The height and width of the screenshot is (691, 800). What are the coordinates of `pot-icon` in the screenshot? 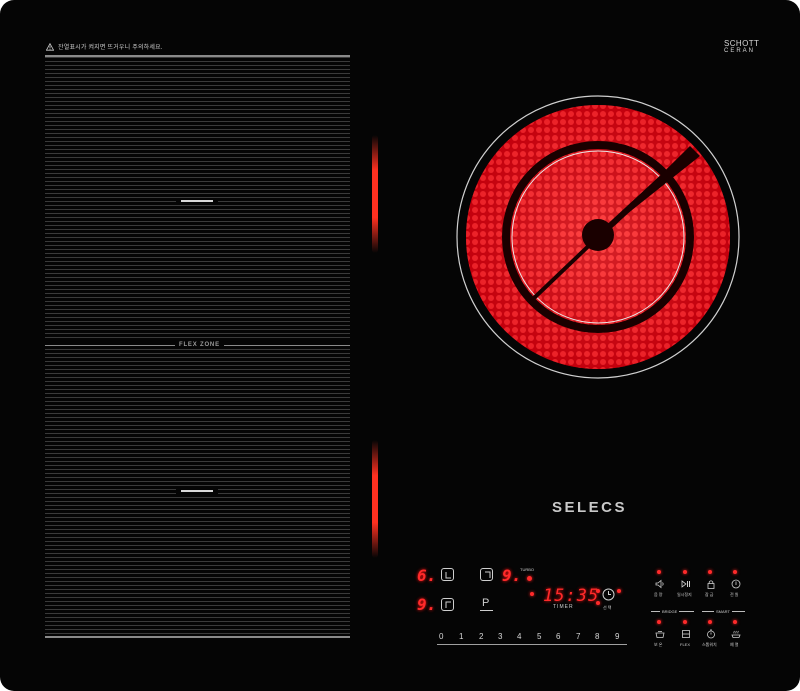 It's located at (660, 634).